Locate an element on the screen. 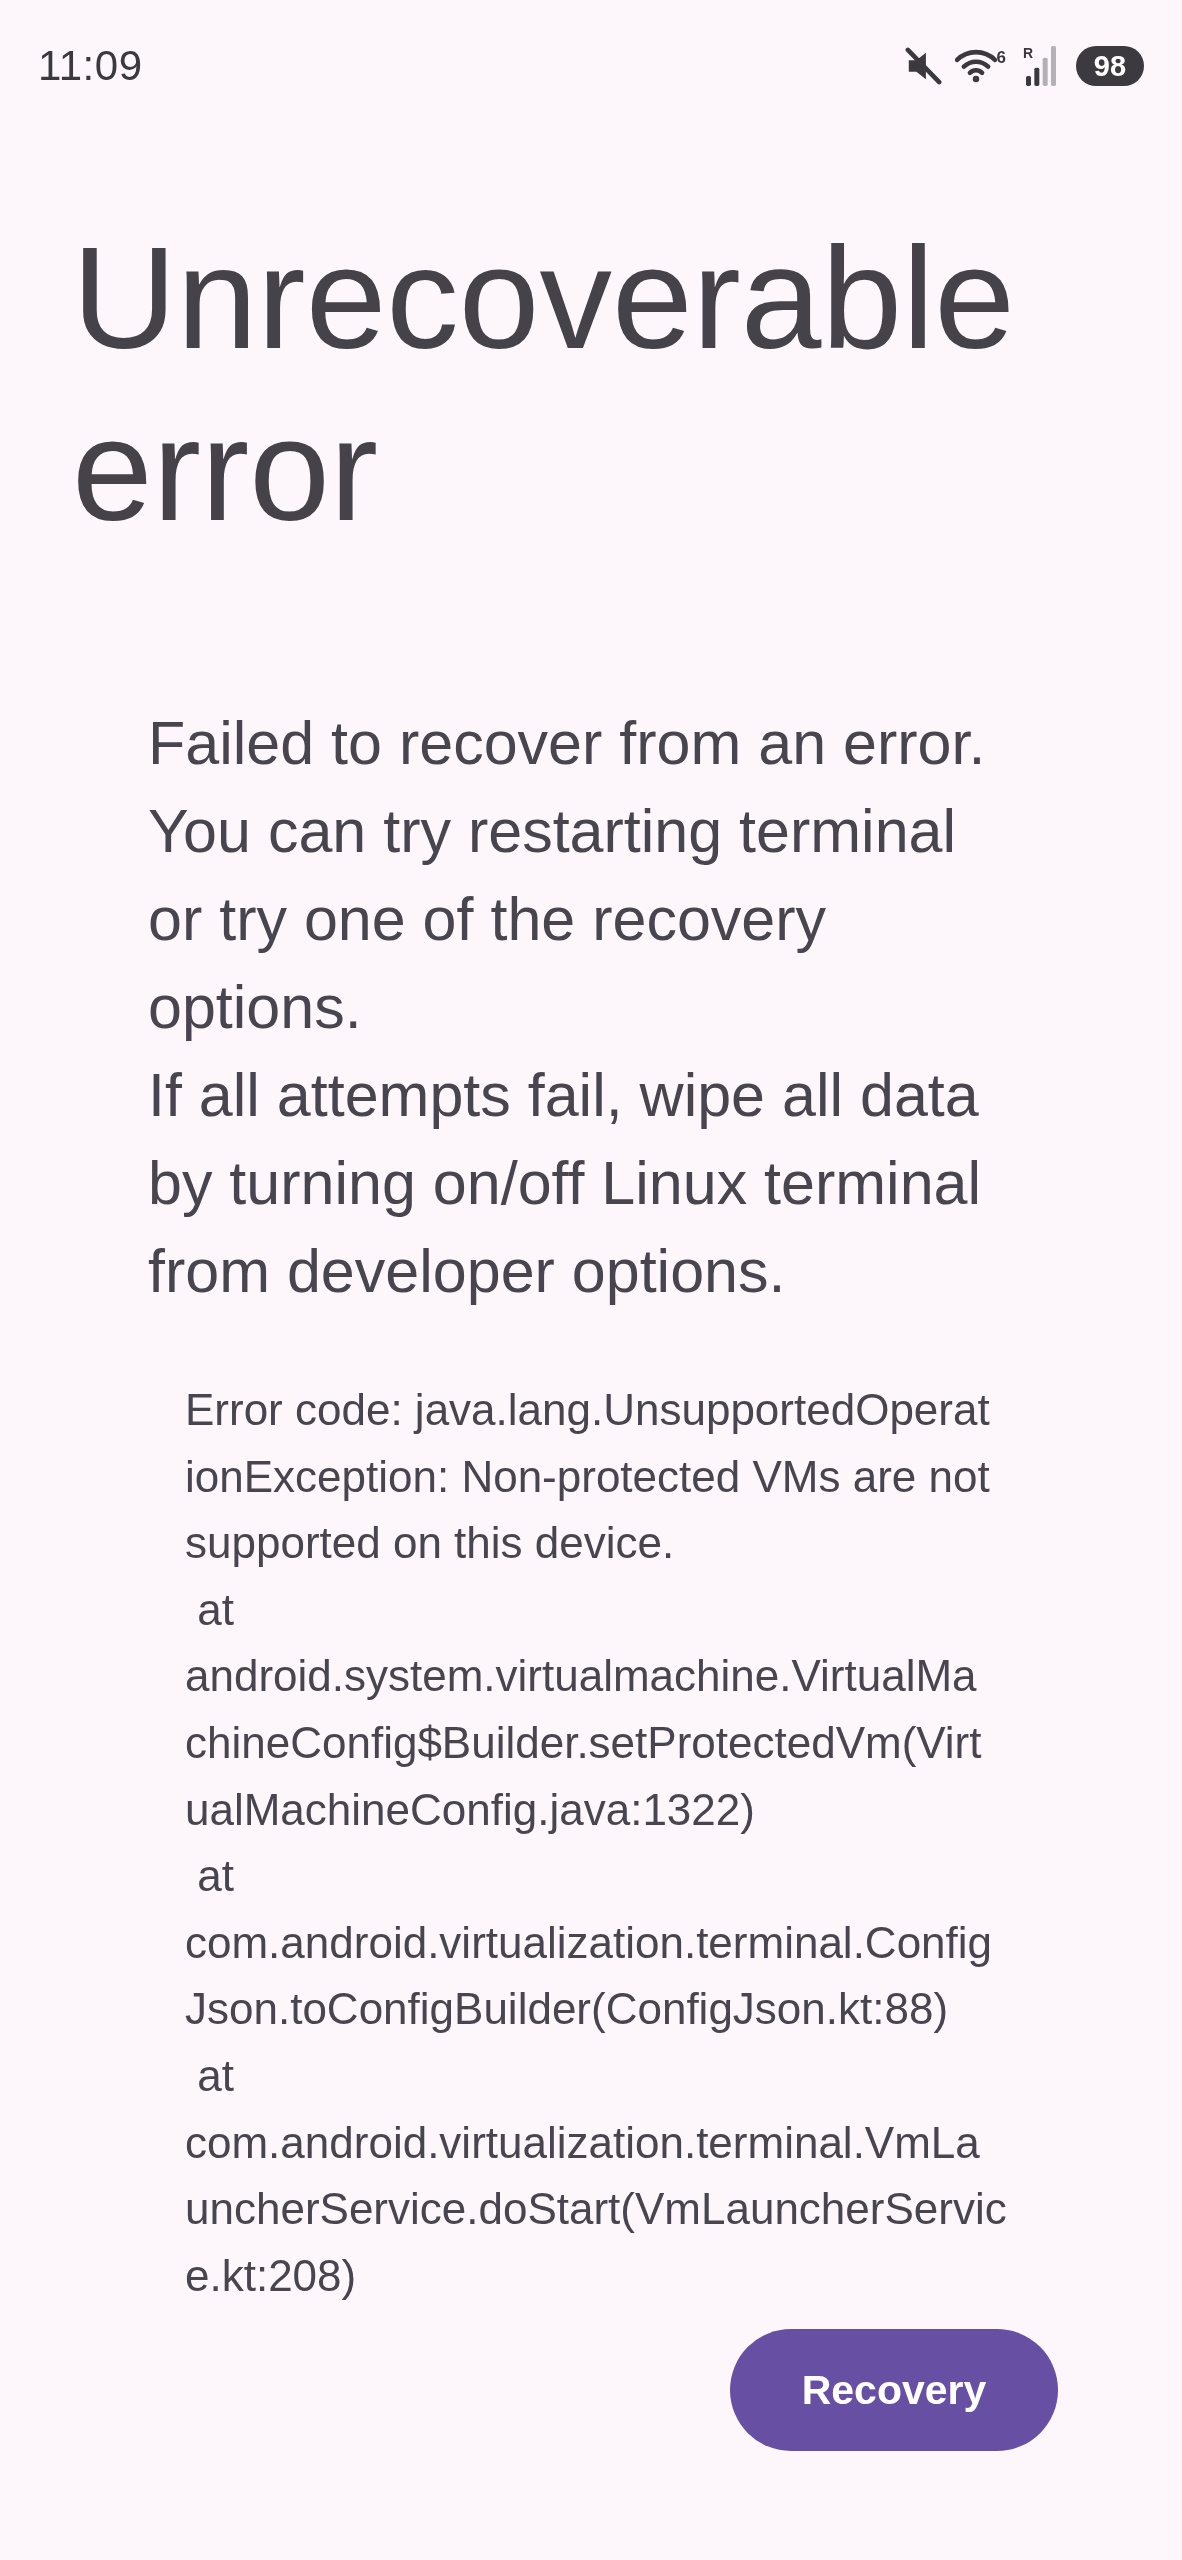  error-title: Unrecoverable error is located at coordinates (544, 384).